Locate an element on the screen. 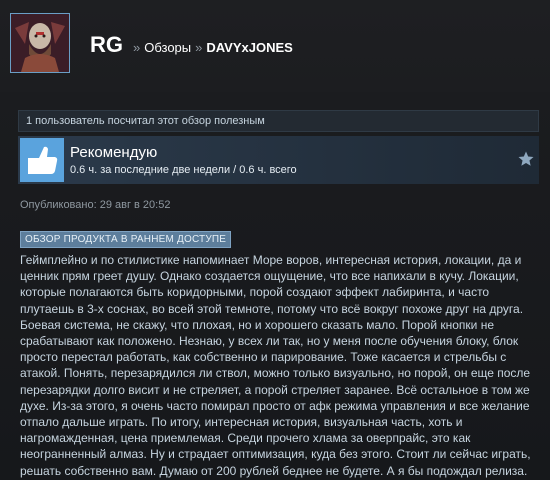  early-access-badge: ОБЗОР ПРОДУКТА В РАННЕМ ДОСТУПЕ is located at coordinates (126, 239).